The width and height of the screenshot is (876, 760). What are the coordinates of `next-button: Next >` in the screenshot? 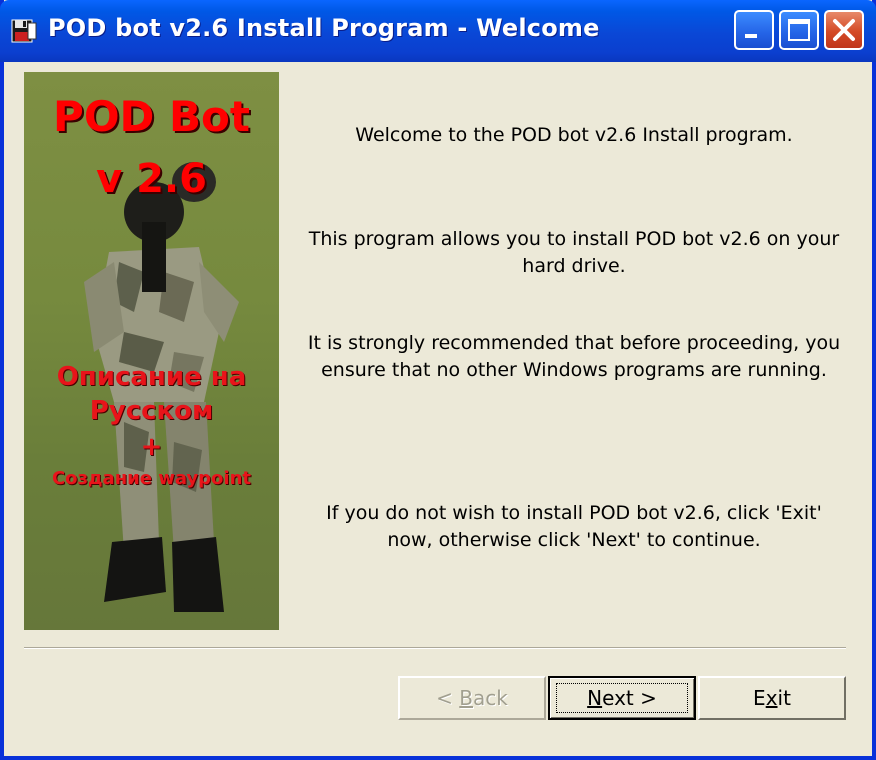 It's located at (622, 698).